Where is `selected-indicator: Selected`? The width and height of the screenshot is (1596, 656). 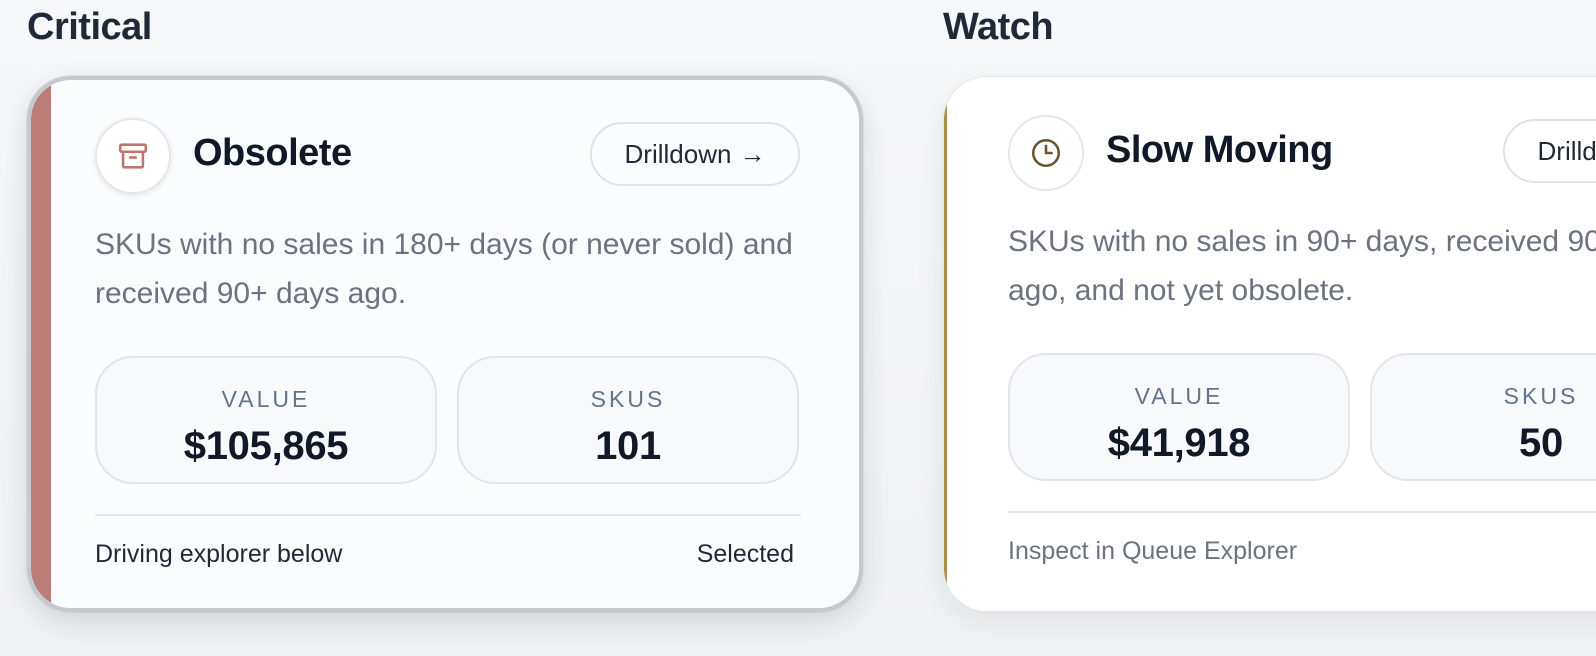
selected-indicator: Selected is located at coordinates (745, 554).